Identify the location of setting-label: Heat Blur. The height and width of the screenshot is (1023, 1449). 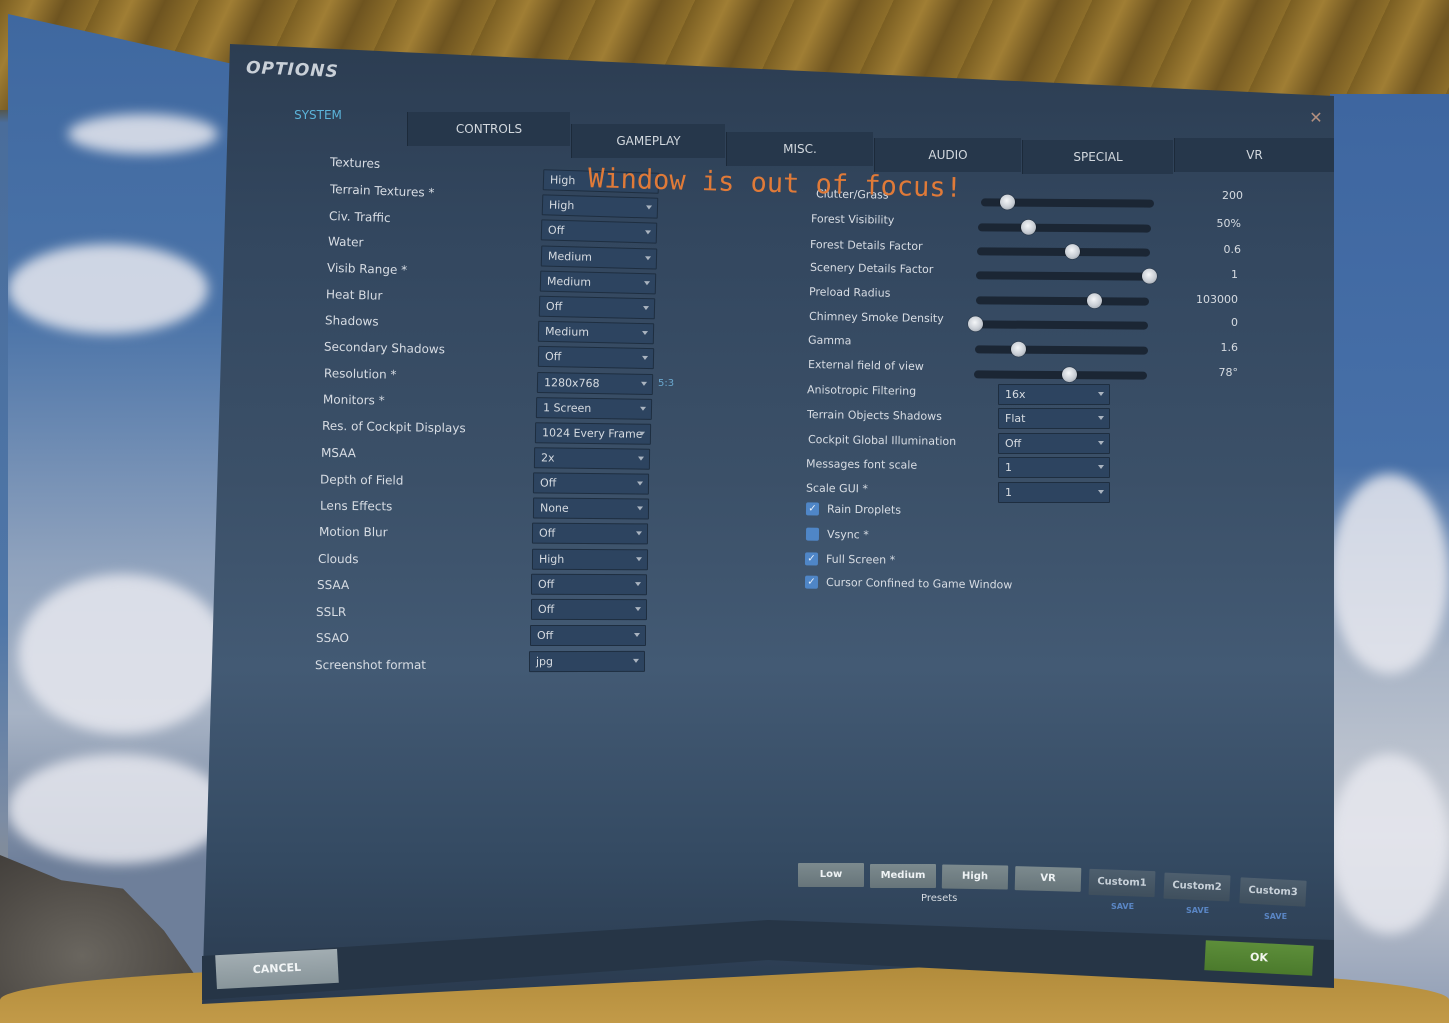
(354, 295).